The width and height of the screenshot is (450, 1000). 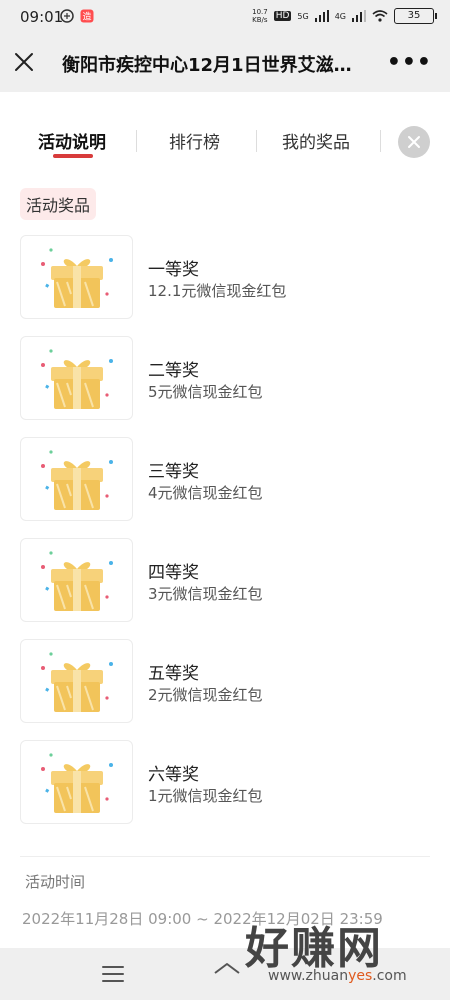 I want to click on watermark-text: 好赚网, so click(x=314, y=948).